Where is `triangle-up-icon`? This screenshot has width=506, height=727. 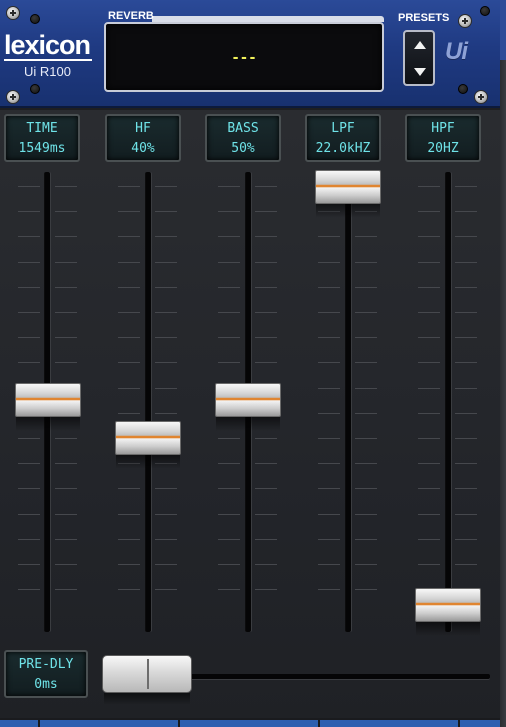
triangle-up-icon is located at coordinates (420, 45).